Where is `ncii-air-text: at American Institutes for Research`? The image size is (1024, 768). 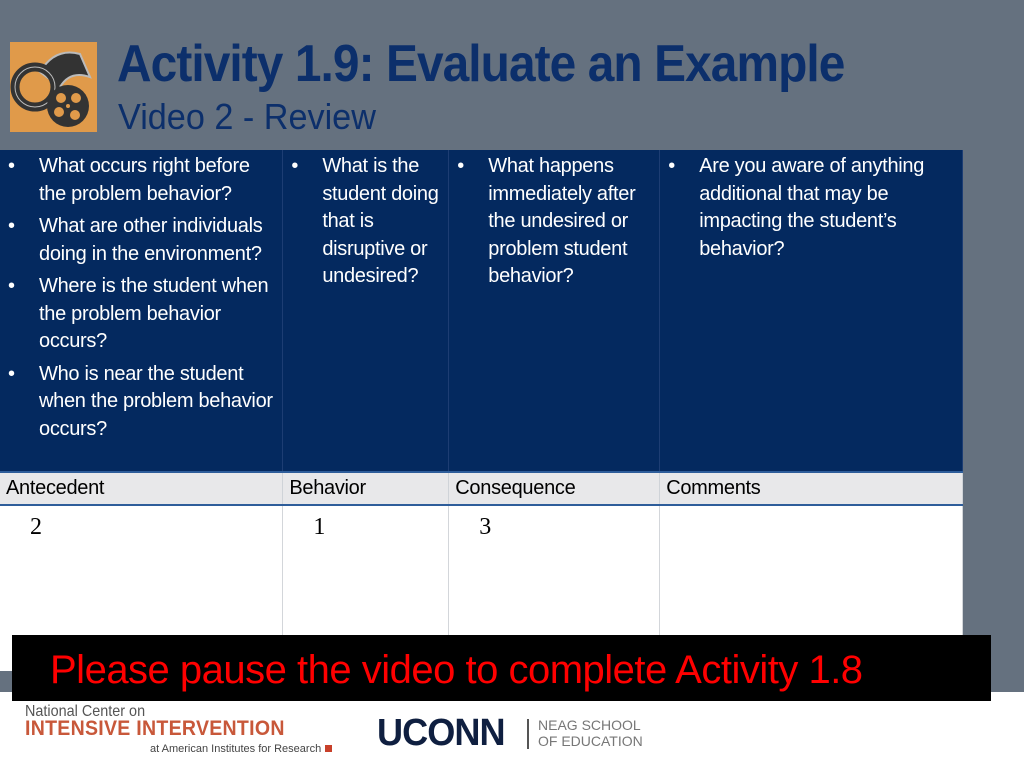
ncii-air-text: at American Institutes for Research is located at coordinates (236, 749).